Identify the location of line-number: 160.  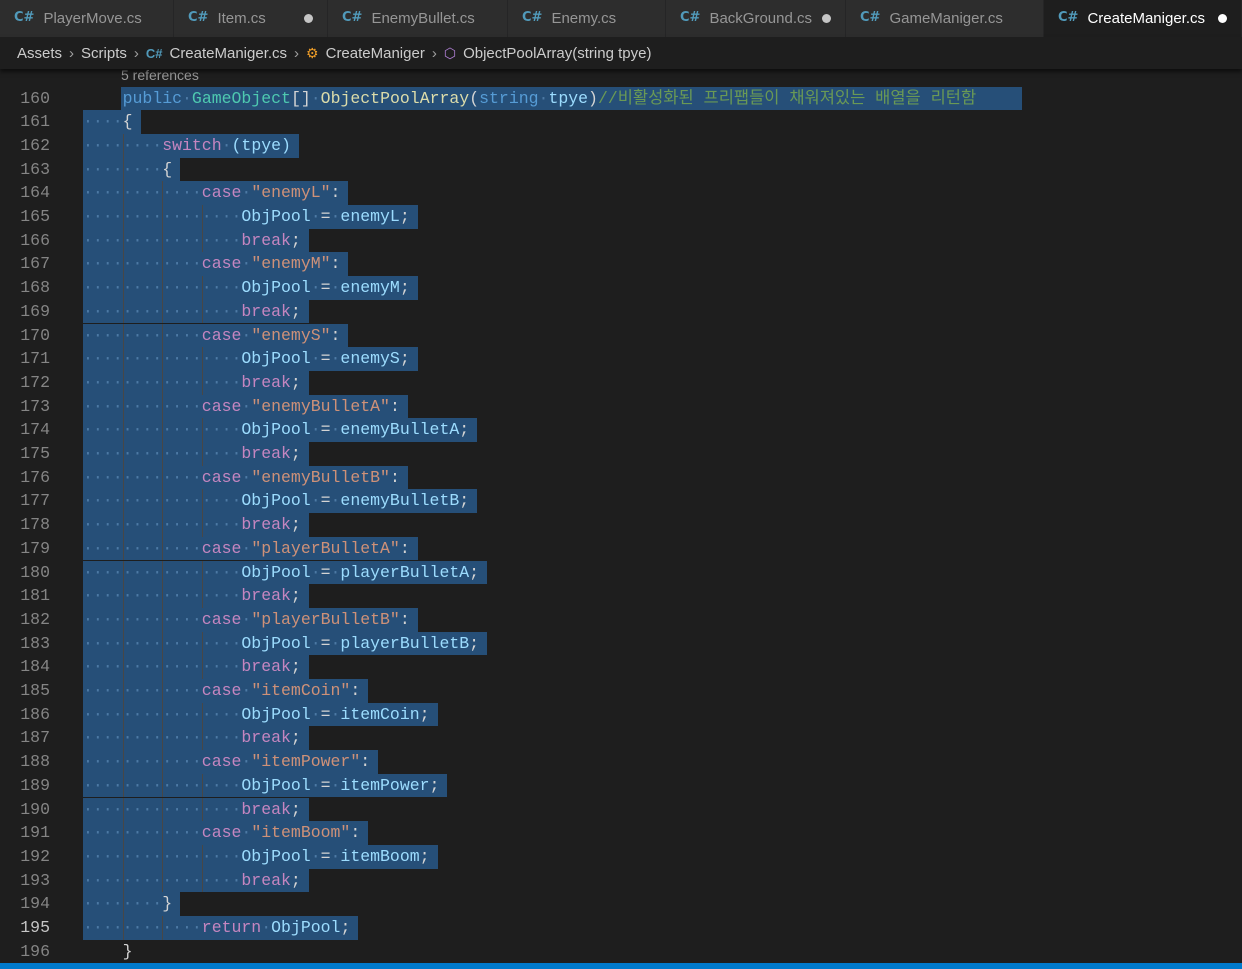
(25, 99).